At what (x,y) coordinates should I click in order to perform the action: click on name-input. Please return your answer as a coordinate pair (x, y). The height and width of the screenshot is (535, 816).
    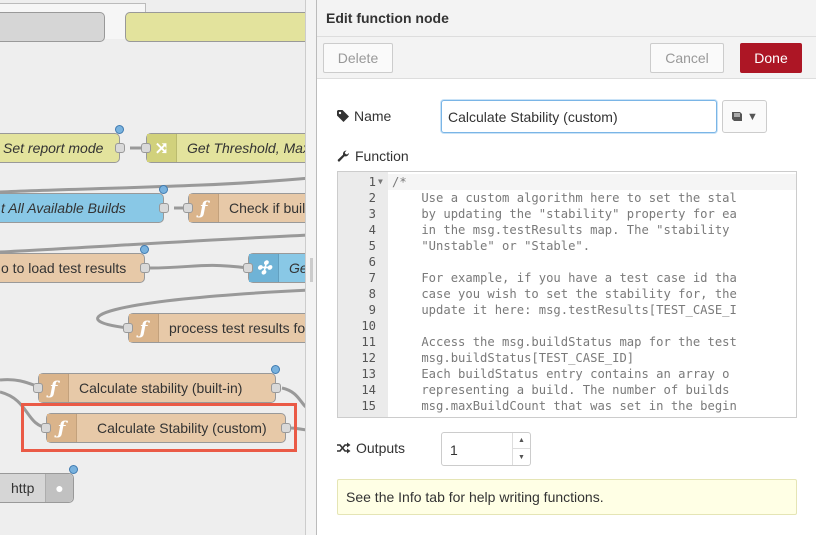
    Looking at the image, I should click on (579, 116).